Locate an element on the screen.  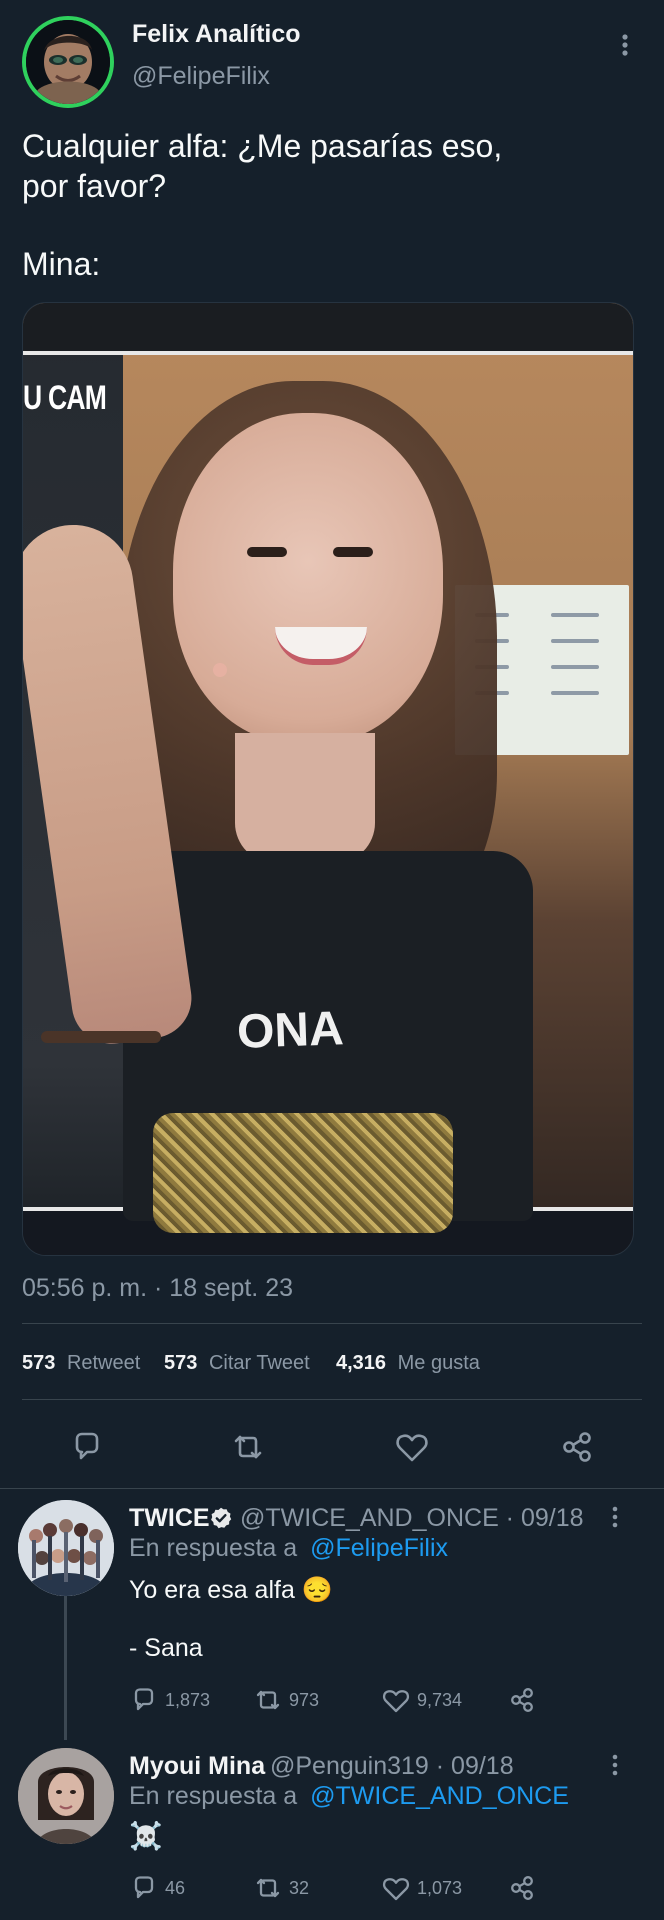
retweets-stat: 573 Retweet is located at coordinates (81, 1363).